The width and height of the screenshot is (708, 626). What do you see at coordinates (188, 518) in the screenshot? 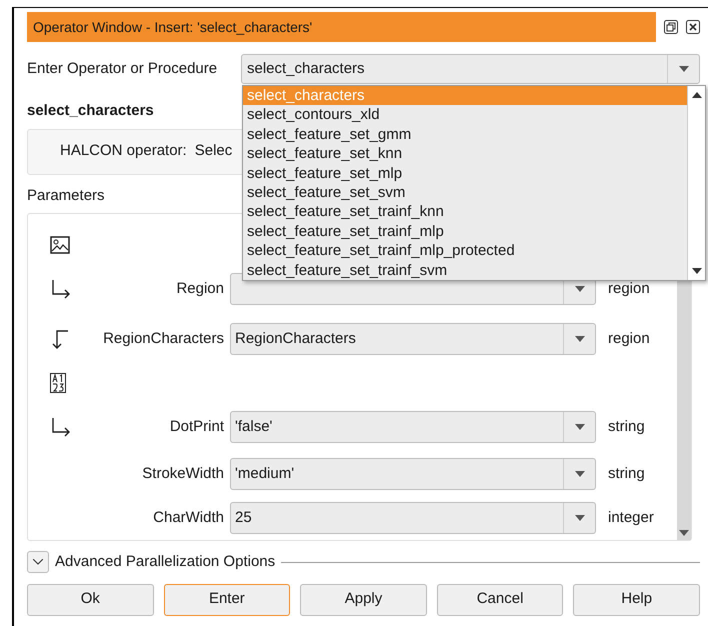
I see `parameter-label: CharWidth` at bounding box center [188, 518].